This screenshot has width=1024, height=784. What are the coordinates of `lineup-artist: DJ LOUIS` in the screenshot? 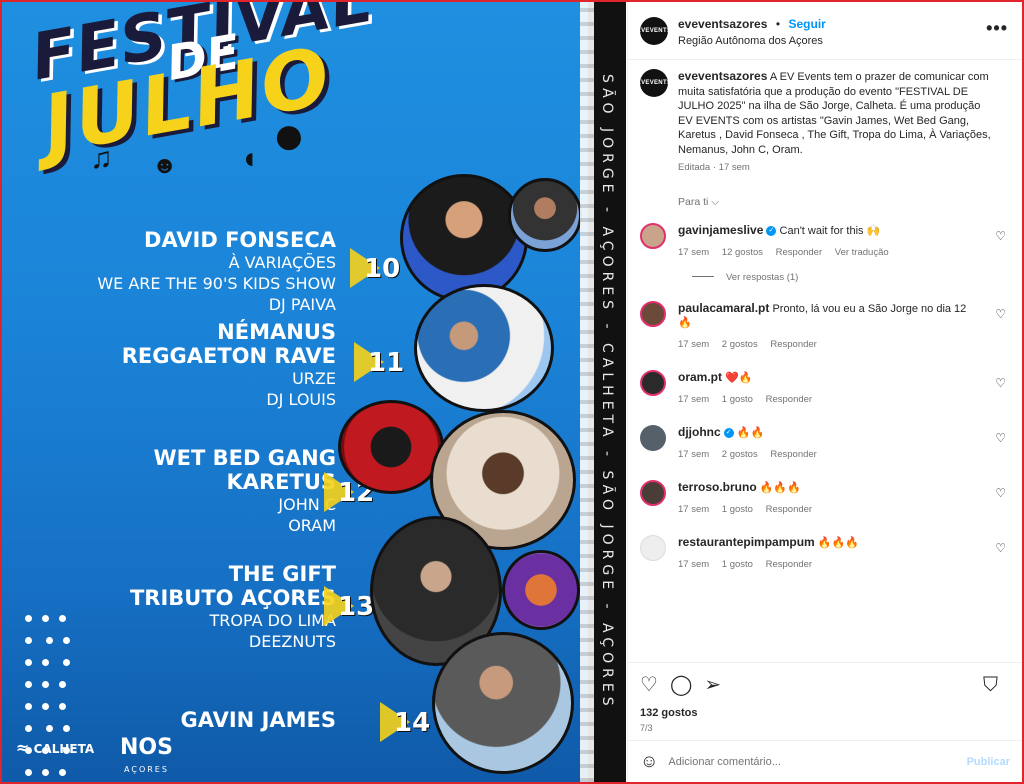 It's located at (301, 399).